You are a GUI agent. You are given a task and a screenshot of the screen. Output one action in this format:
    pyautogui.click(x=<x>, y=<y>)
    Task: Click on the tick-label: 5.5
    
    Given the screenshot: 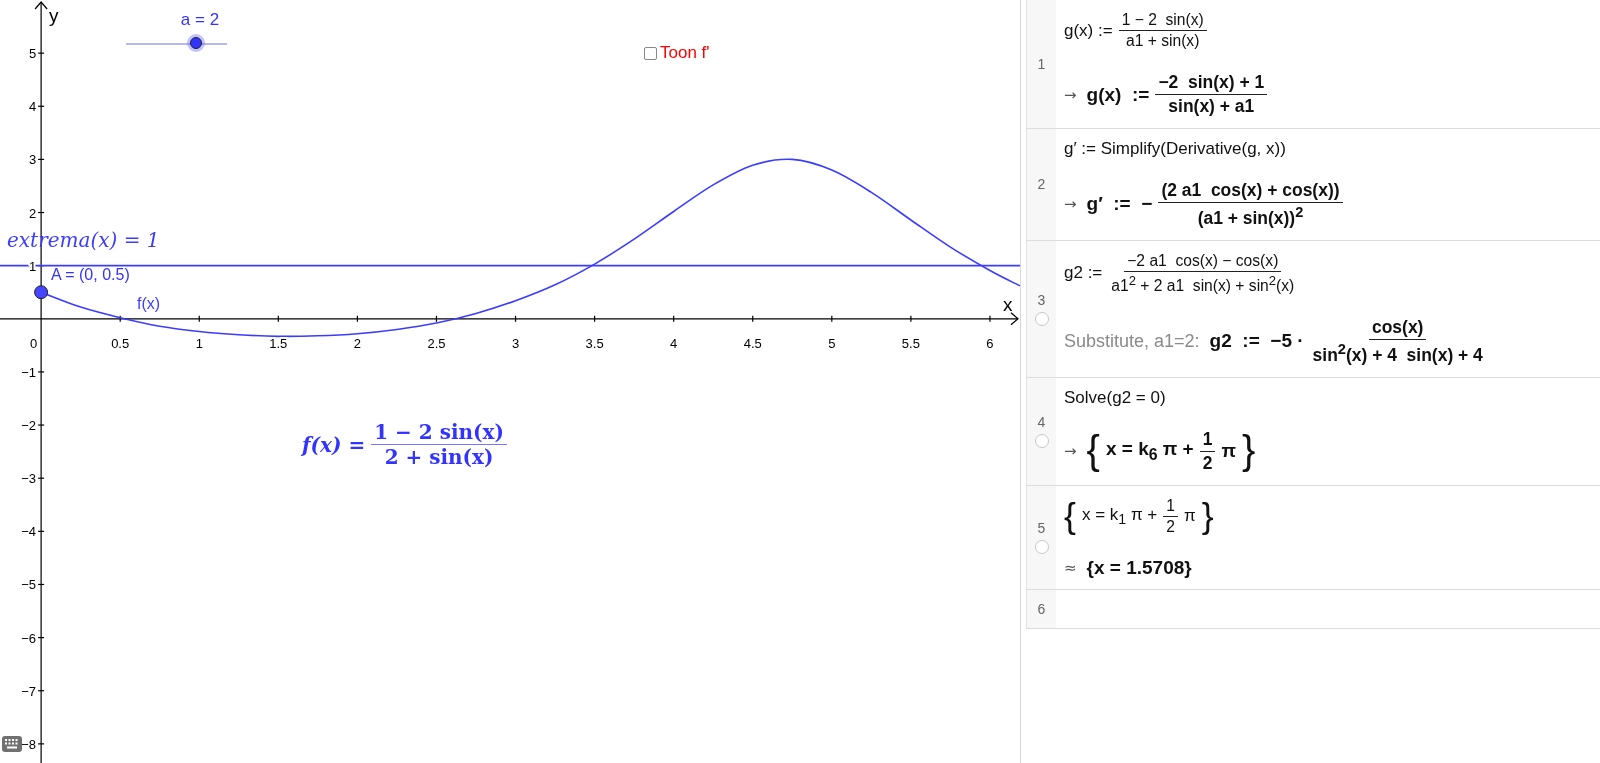 What is the action you would take?
    pyautogui.click(x=910, y=343)
    